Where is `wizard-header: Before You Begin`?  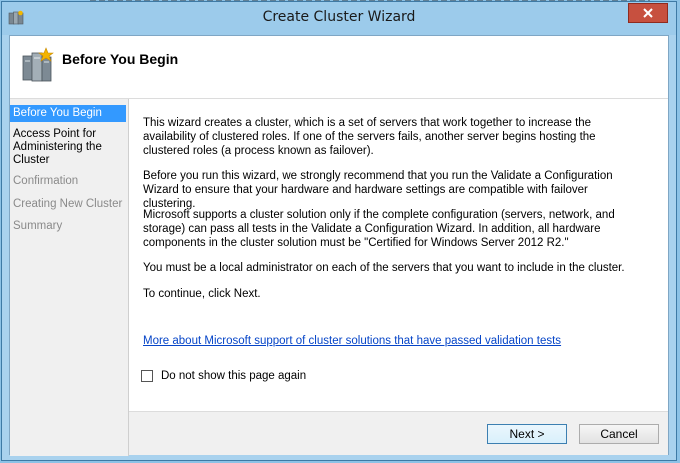 wizard-header: Before You Begin is located at coordinates (339, 67).